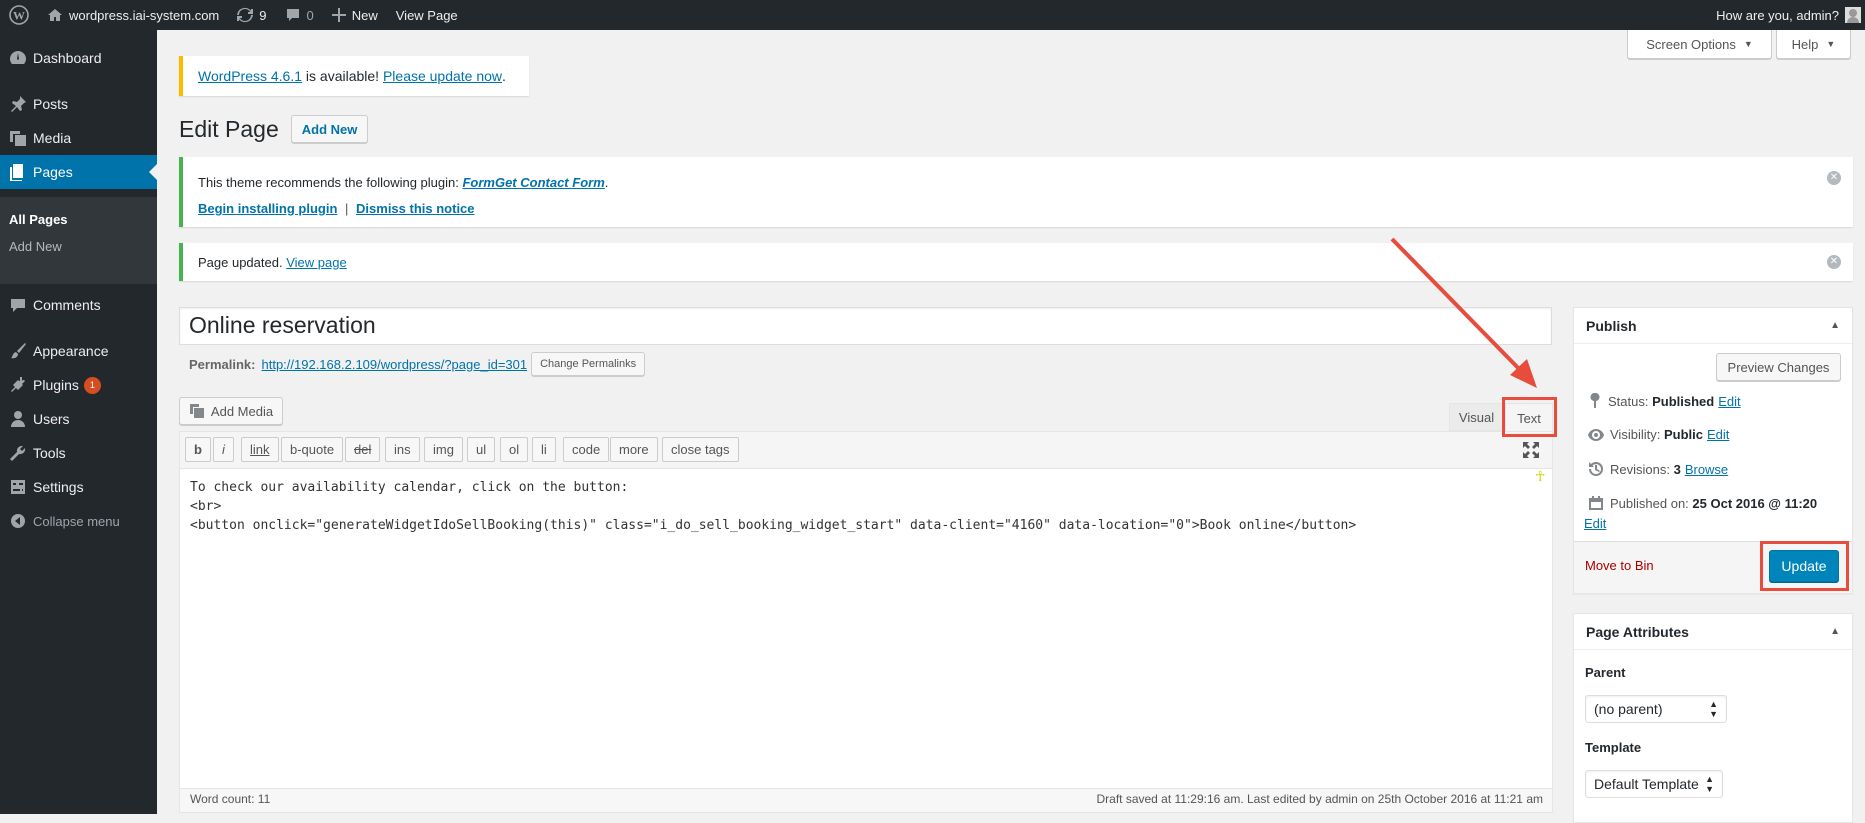  Describe the element at coordinates (18, 172) in the screenshot. I see `pages-icon` at that location.